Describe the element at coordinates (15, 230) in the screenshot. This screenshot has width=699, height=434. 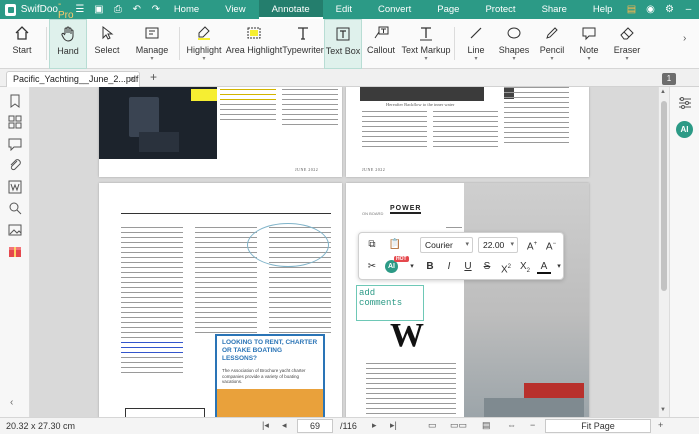
I see `image-icon` at that location.